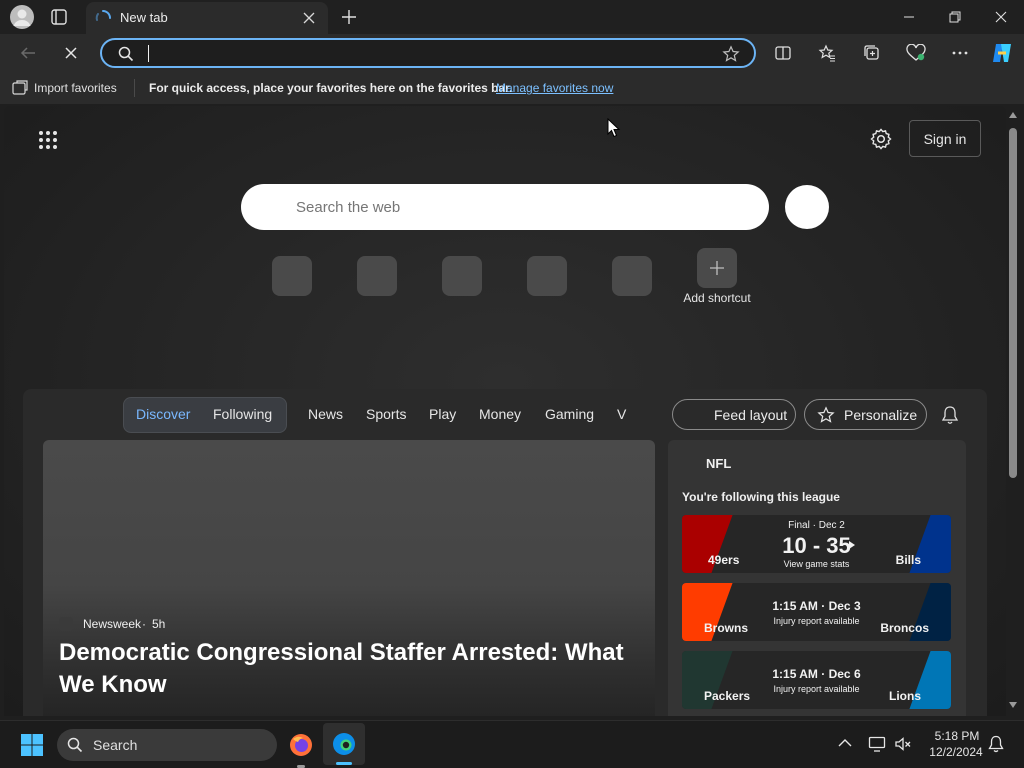  What do you see at coordinates (955, 17) in the screenshot?
I see `restore-button` at bounding box center [955, 17].